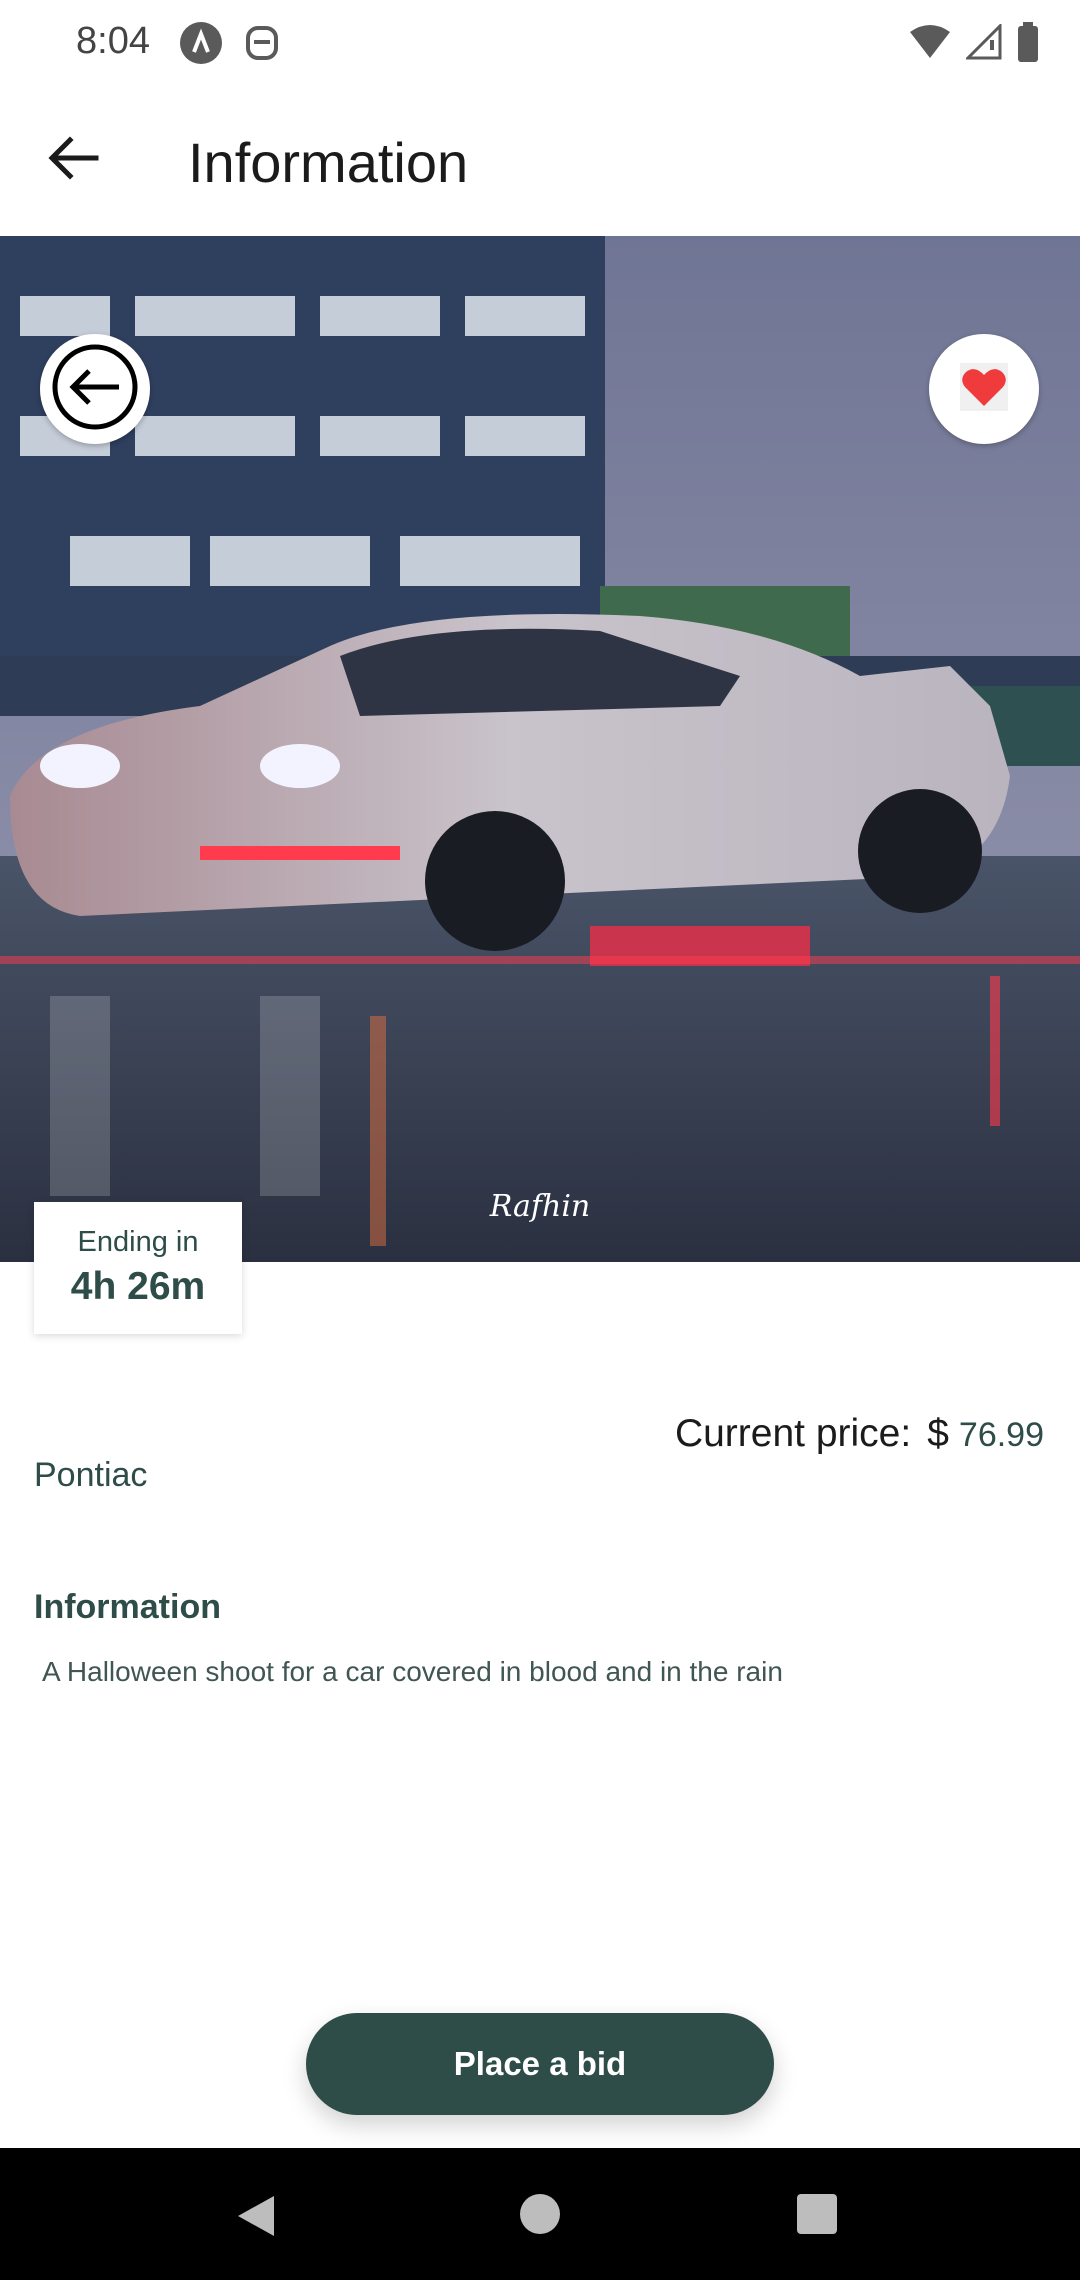 The image size is (1080, 2280). Describe the element at coordinates (983, 43) in the screenshot. I see `signal-icon` at that location.